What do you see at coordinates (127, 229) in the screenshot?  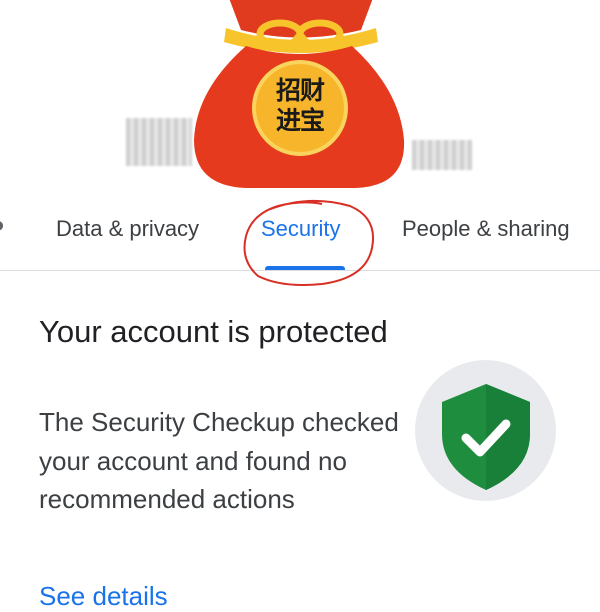 I see `tab-data-privacy: Data & privacy` at bounding box center [127, 229].